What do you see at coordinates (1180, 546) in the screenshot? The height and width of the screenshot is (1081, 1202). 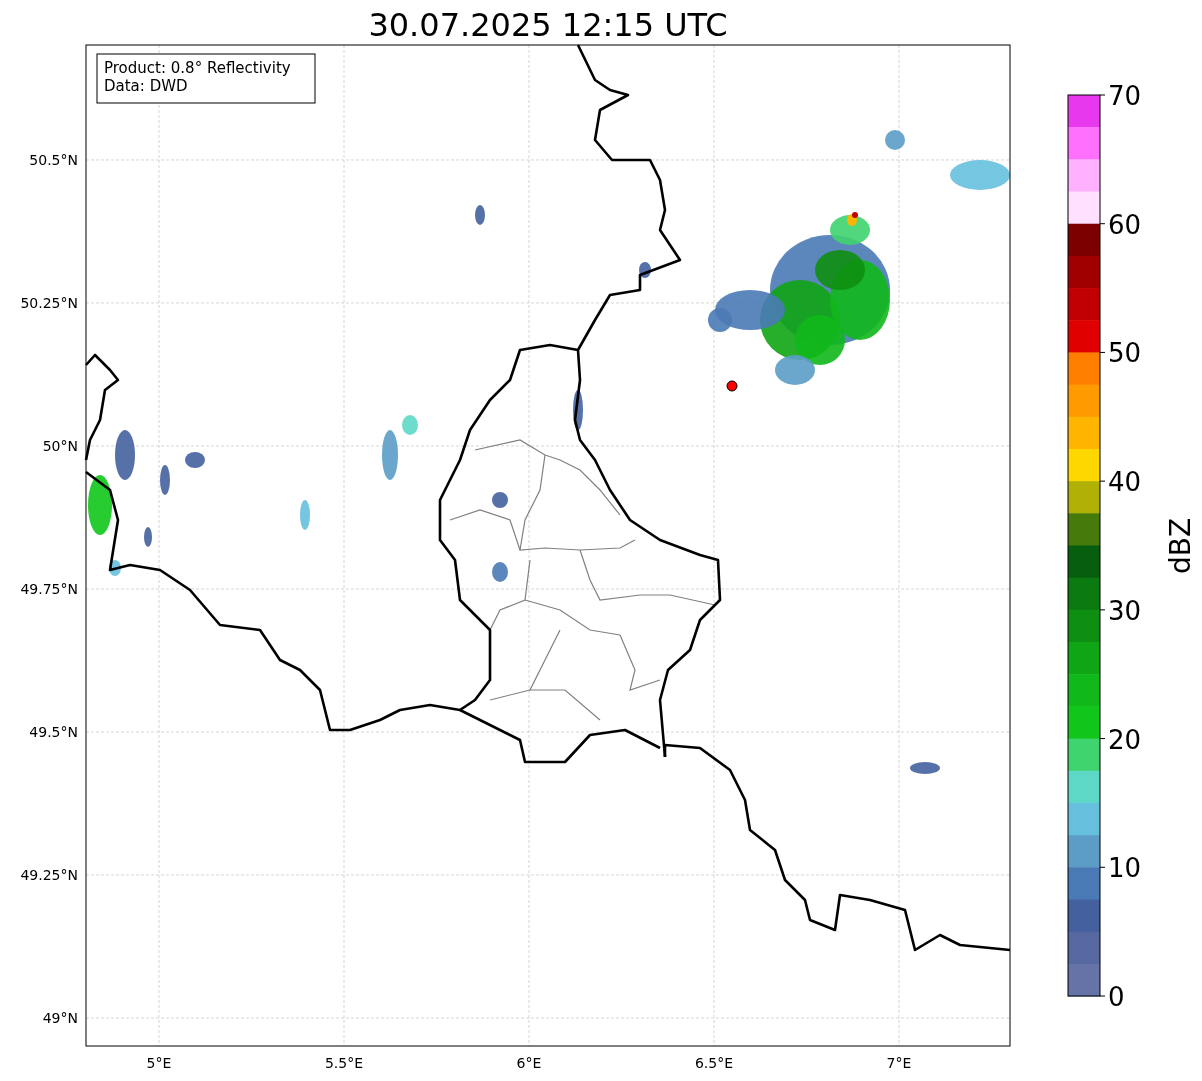 I see `colorbar-label: dBZ` at bounding box center [1180, 546].